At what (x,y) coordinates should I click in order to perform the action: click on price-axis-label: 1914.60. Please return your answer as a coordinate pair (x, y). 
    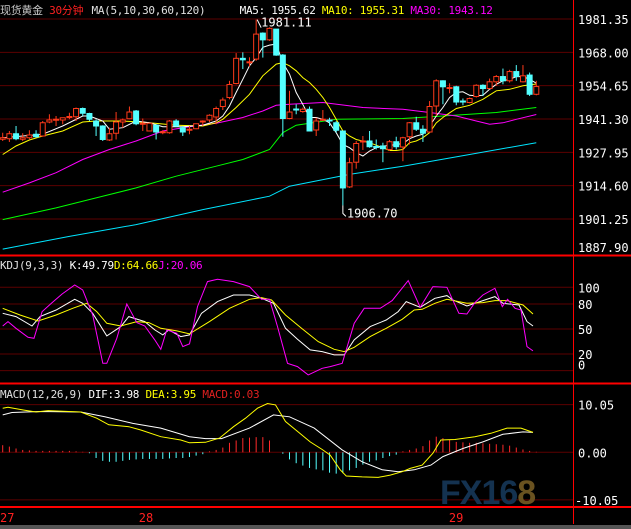
    Looking at the image, I should click on (603, 187).